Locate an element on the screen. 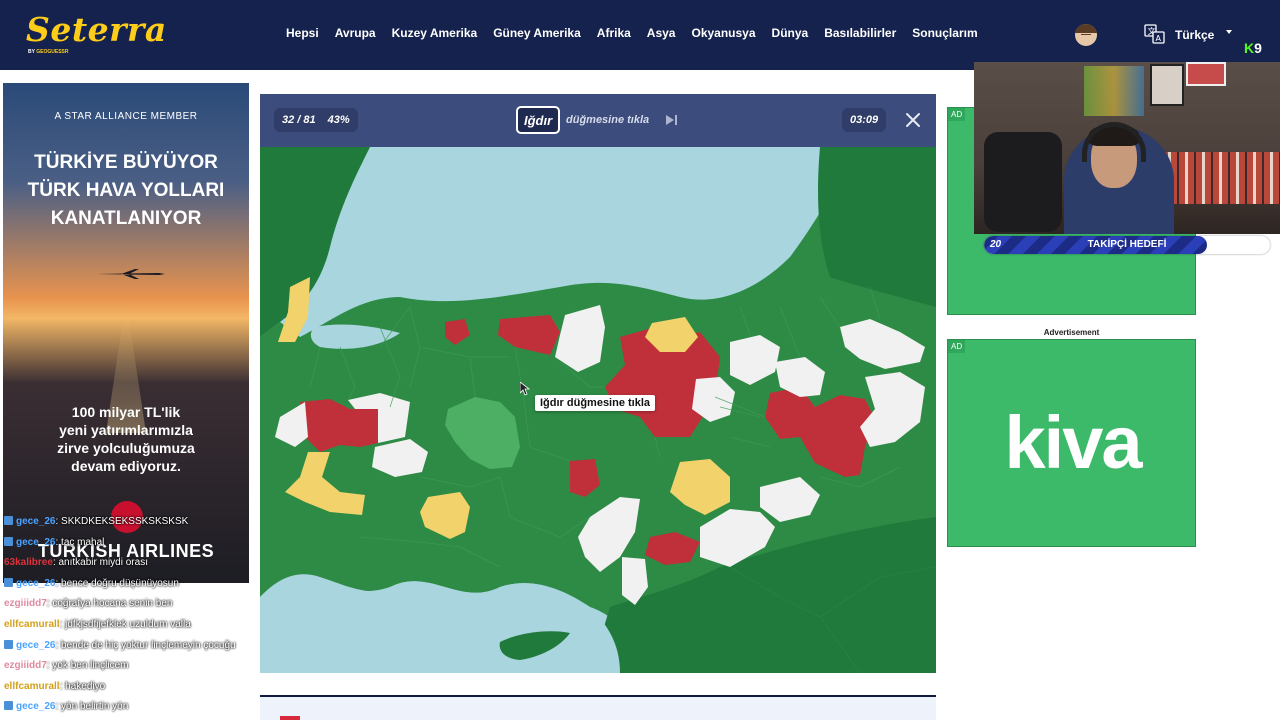  chat-message-text: : jdfkjsdfijefklek uzuldum valla is located at coordinates (125, 624).